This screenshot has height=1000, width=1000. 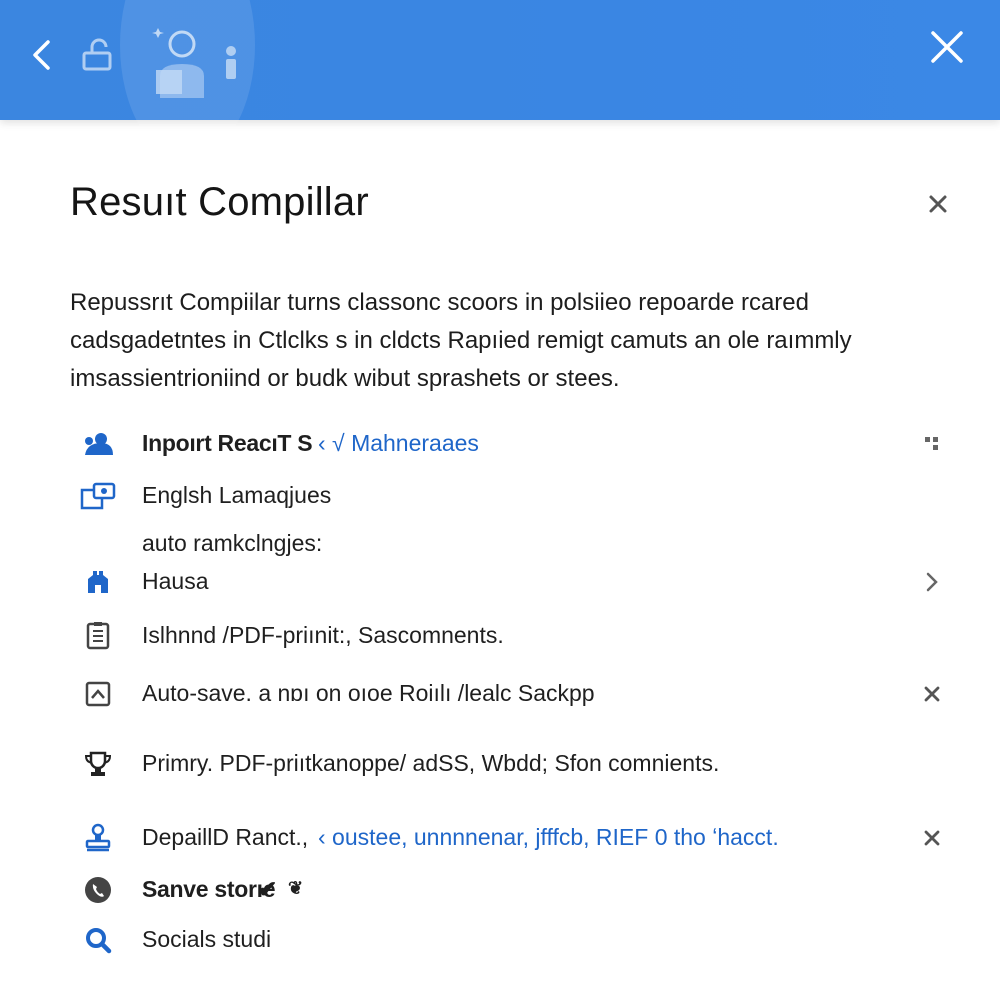 I want to click on list-item-hausa: Hausa, so click(x=500, y=582).